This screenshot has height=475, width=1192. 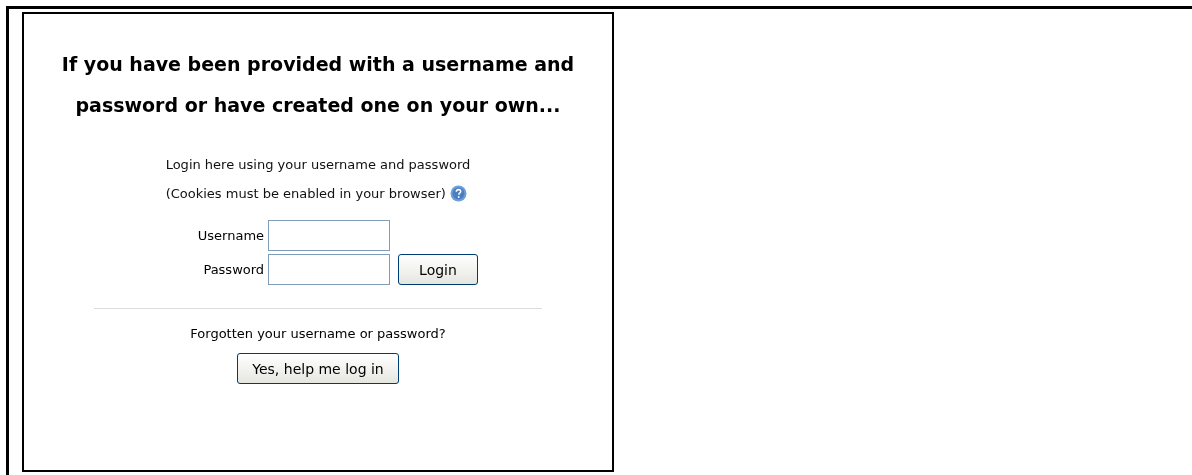 What do you see at coordinates (318, 165) in the screenshot?
I see `intro-text: Login here using your username and password` at bounding box center [318, 165].